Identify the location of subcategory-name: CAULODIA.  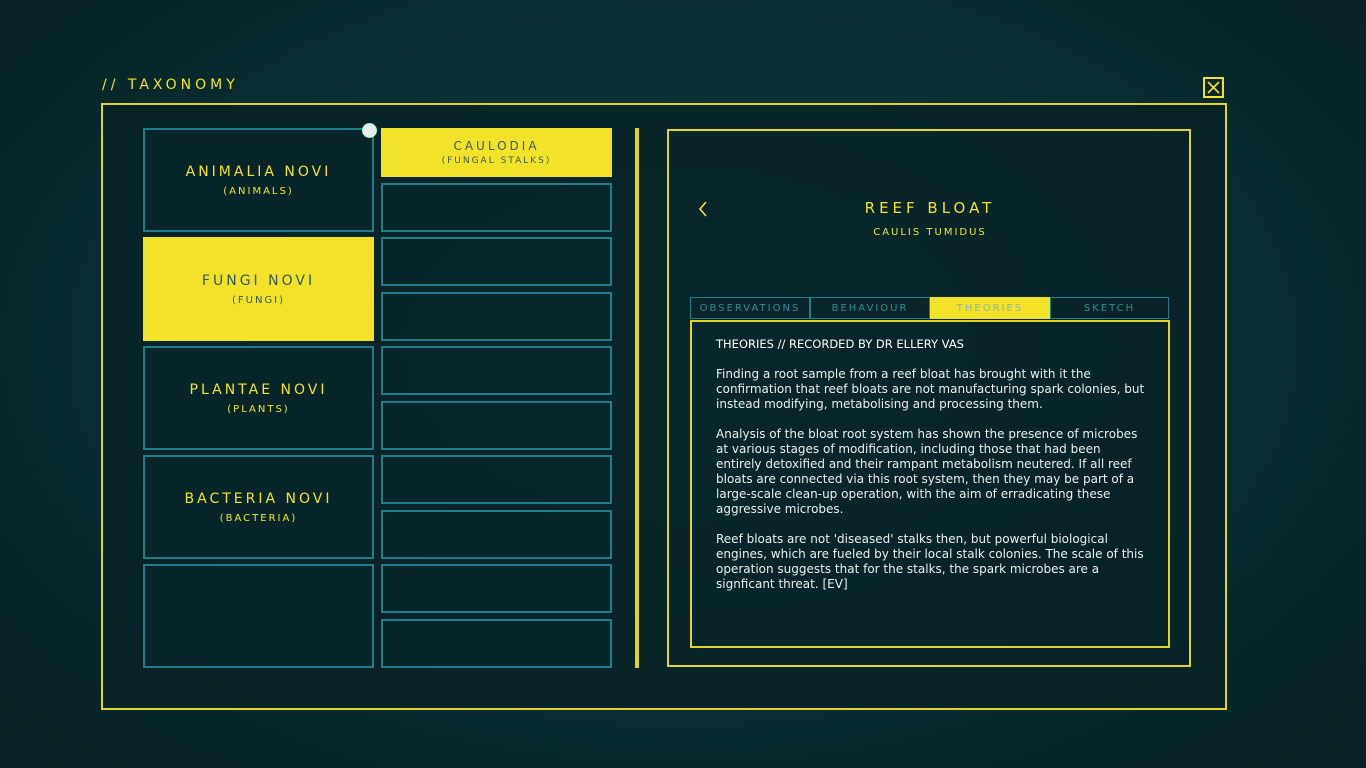
(496, 146).